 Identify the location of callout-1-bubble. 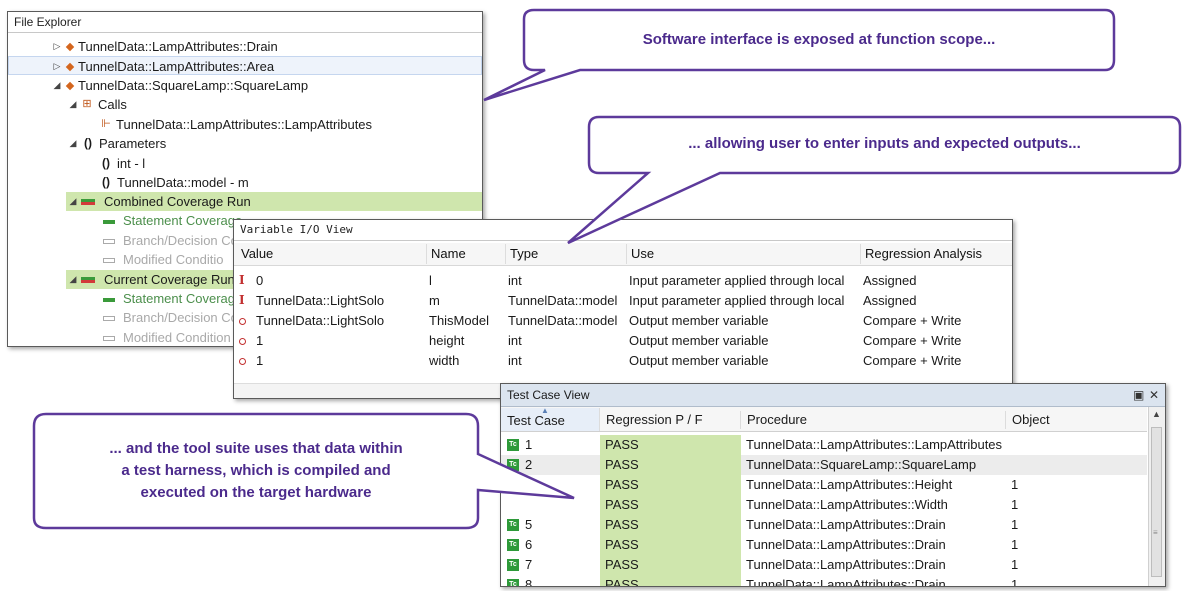
(799, 55).